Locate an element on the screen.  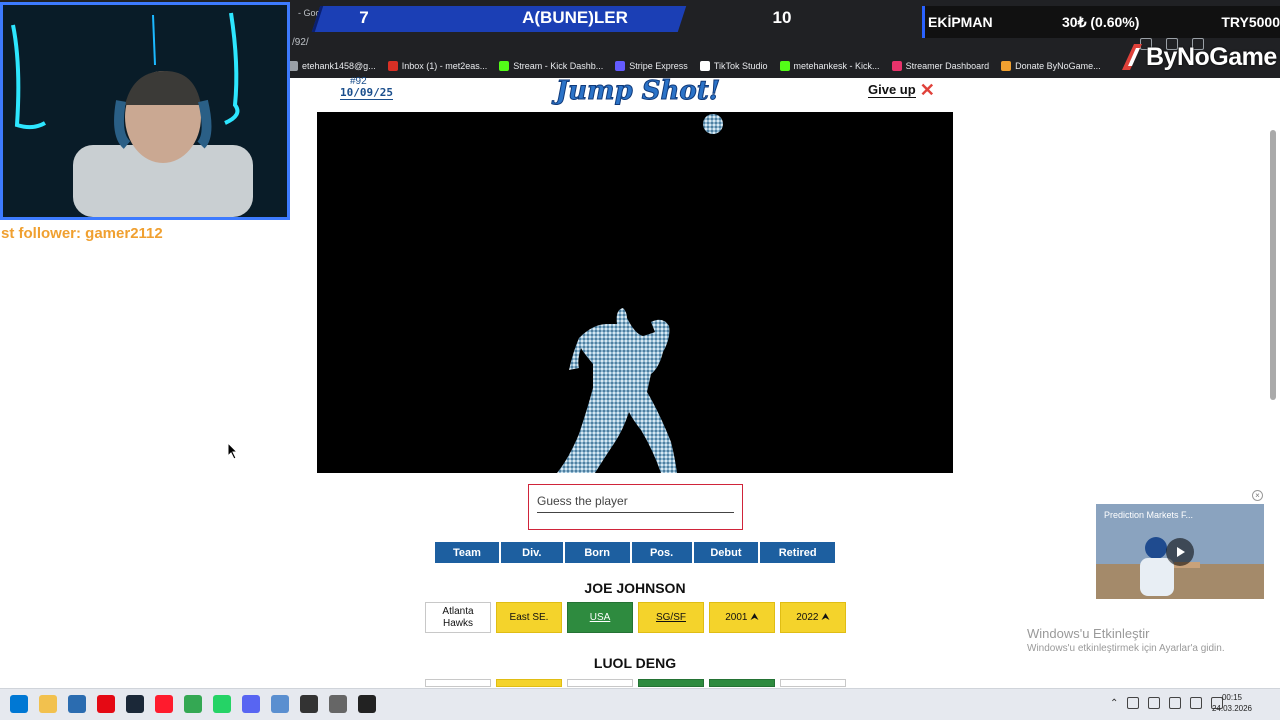
discord-icon is located at coordinates (251, 704).